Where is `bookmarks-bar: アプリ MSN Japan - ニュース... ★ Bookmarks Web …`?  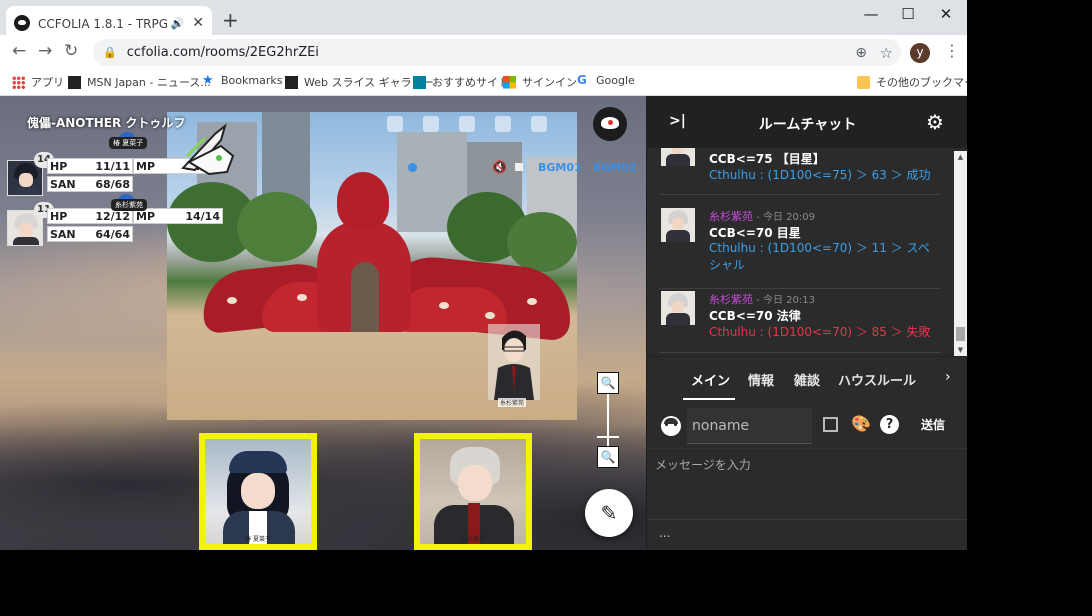 bookmarks-bar: アプリ MSN Japan - ニュース... ★ Bookmarks Web … is located at coordinates (483, 83).